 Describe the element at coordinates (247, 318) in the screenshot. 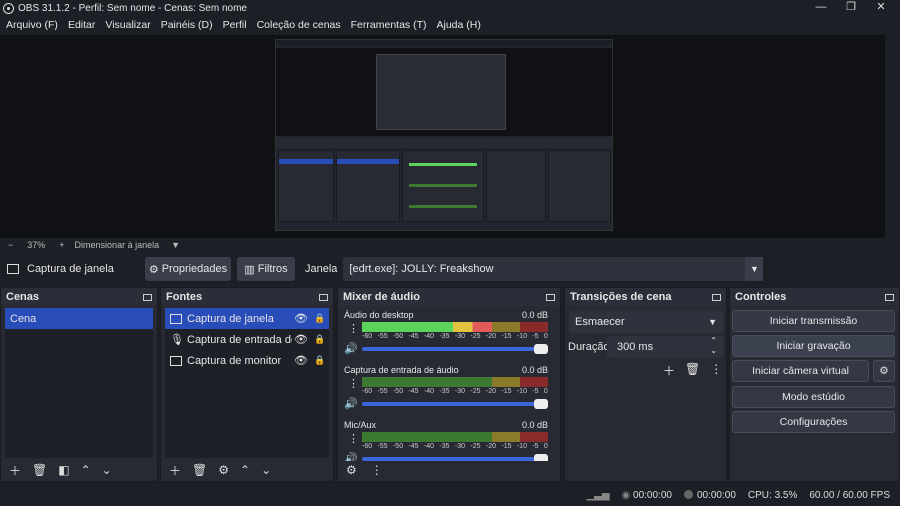

I see `source-item: Captura de janela 👁 🔒` at that location.